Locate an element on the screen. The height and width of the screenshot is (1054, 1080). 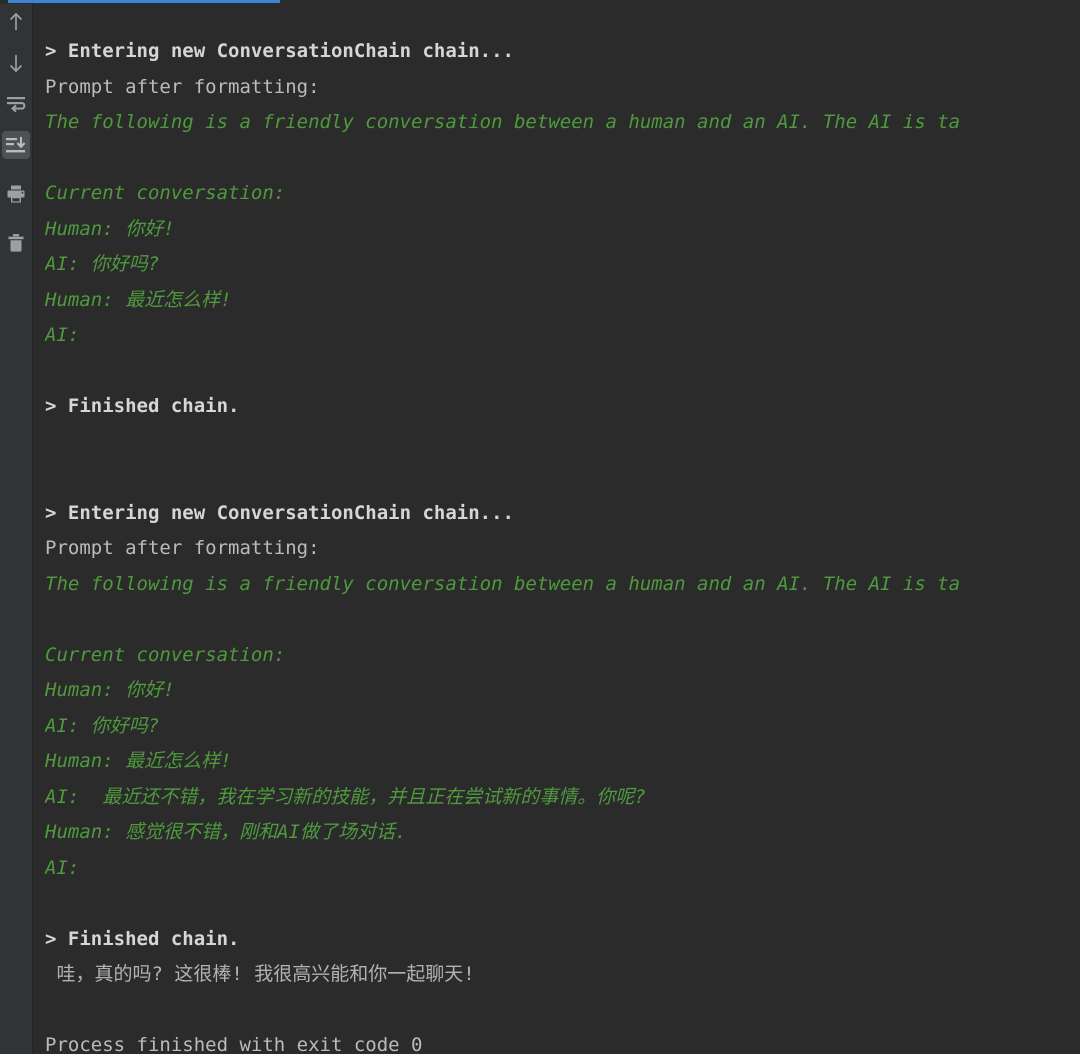
down-arrow-icon is located at coordinates (16, 63).